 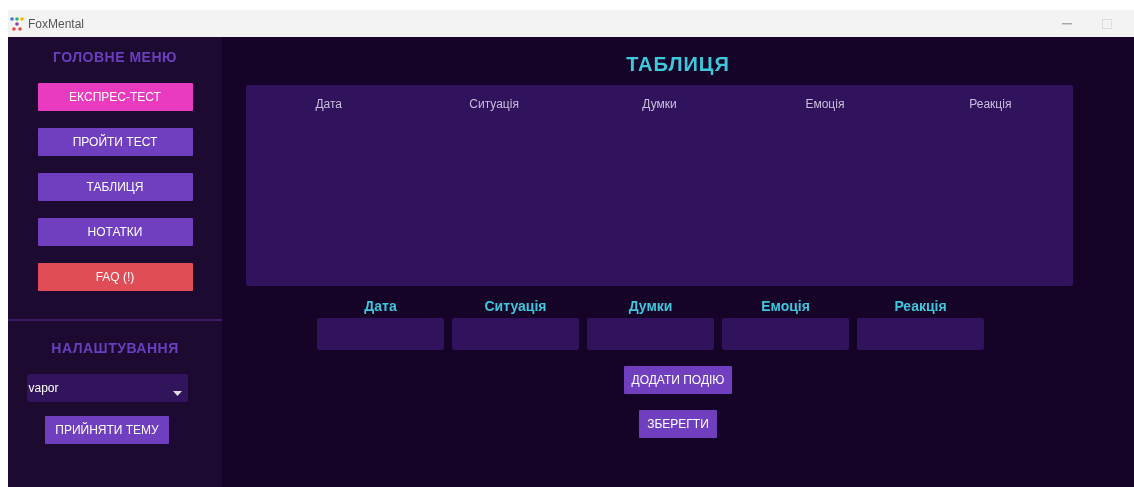 I want to click on window-title: FoxMental, so click(x=56, y=24).